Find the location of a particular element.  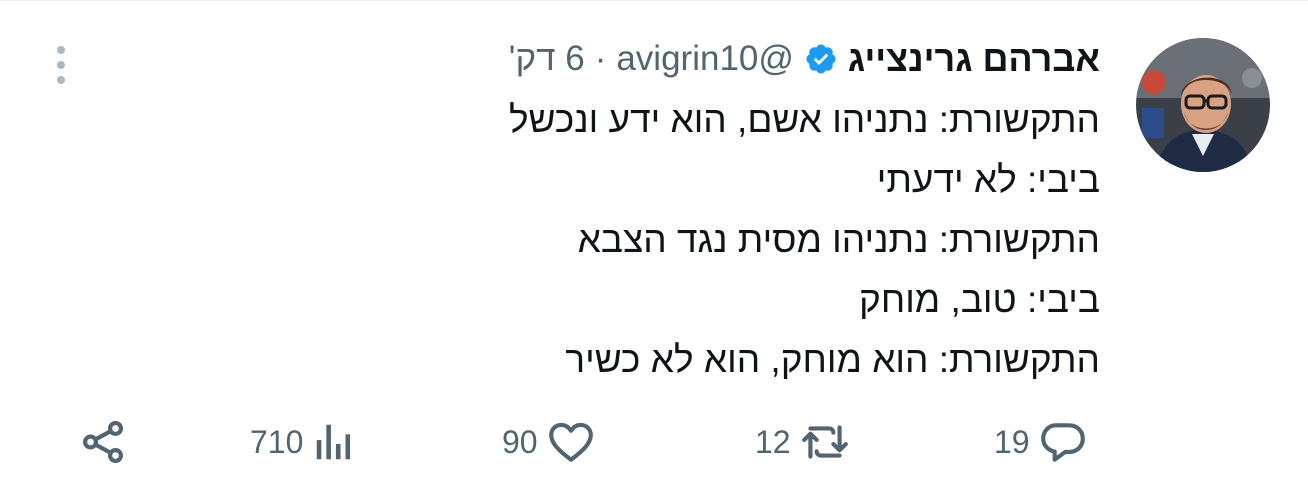

retweets-count: 12 is located at coordinates (773, 441).